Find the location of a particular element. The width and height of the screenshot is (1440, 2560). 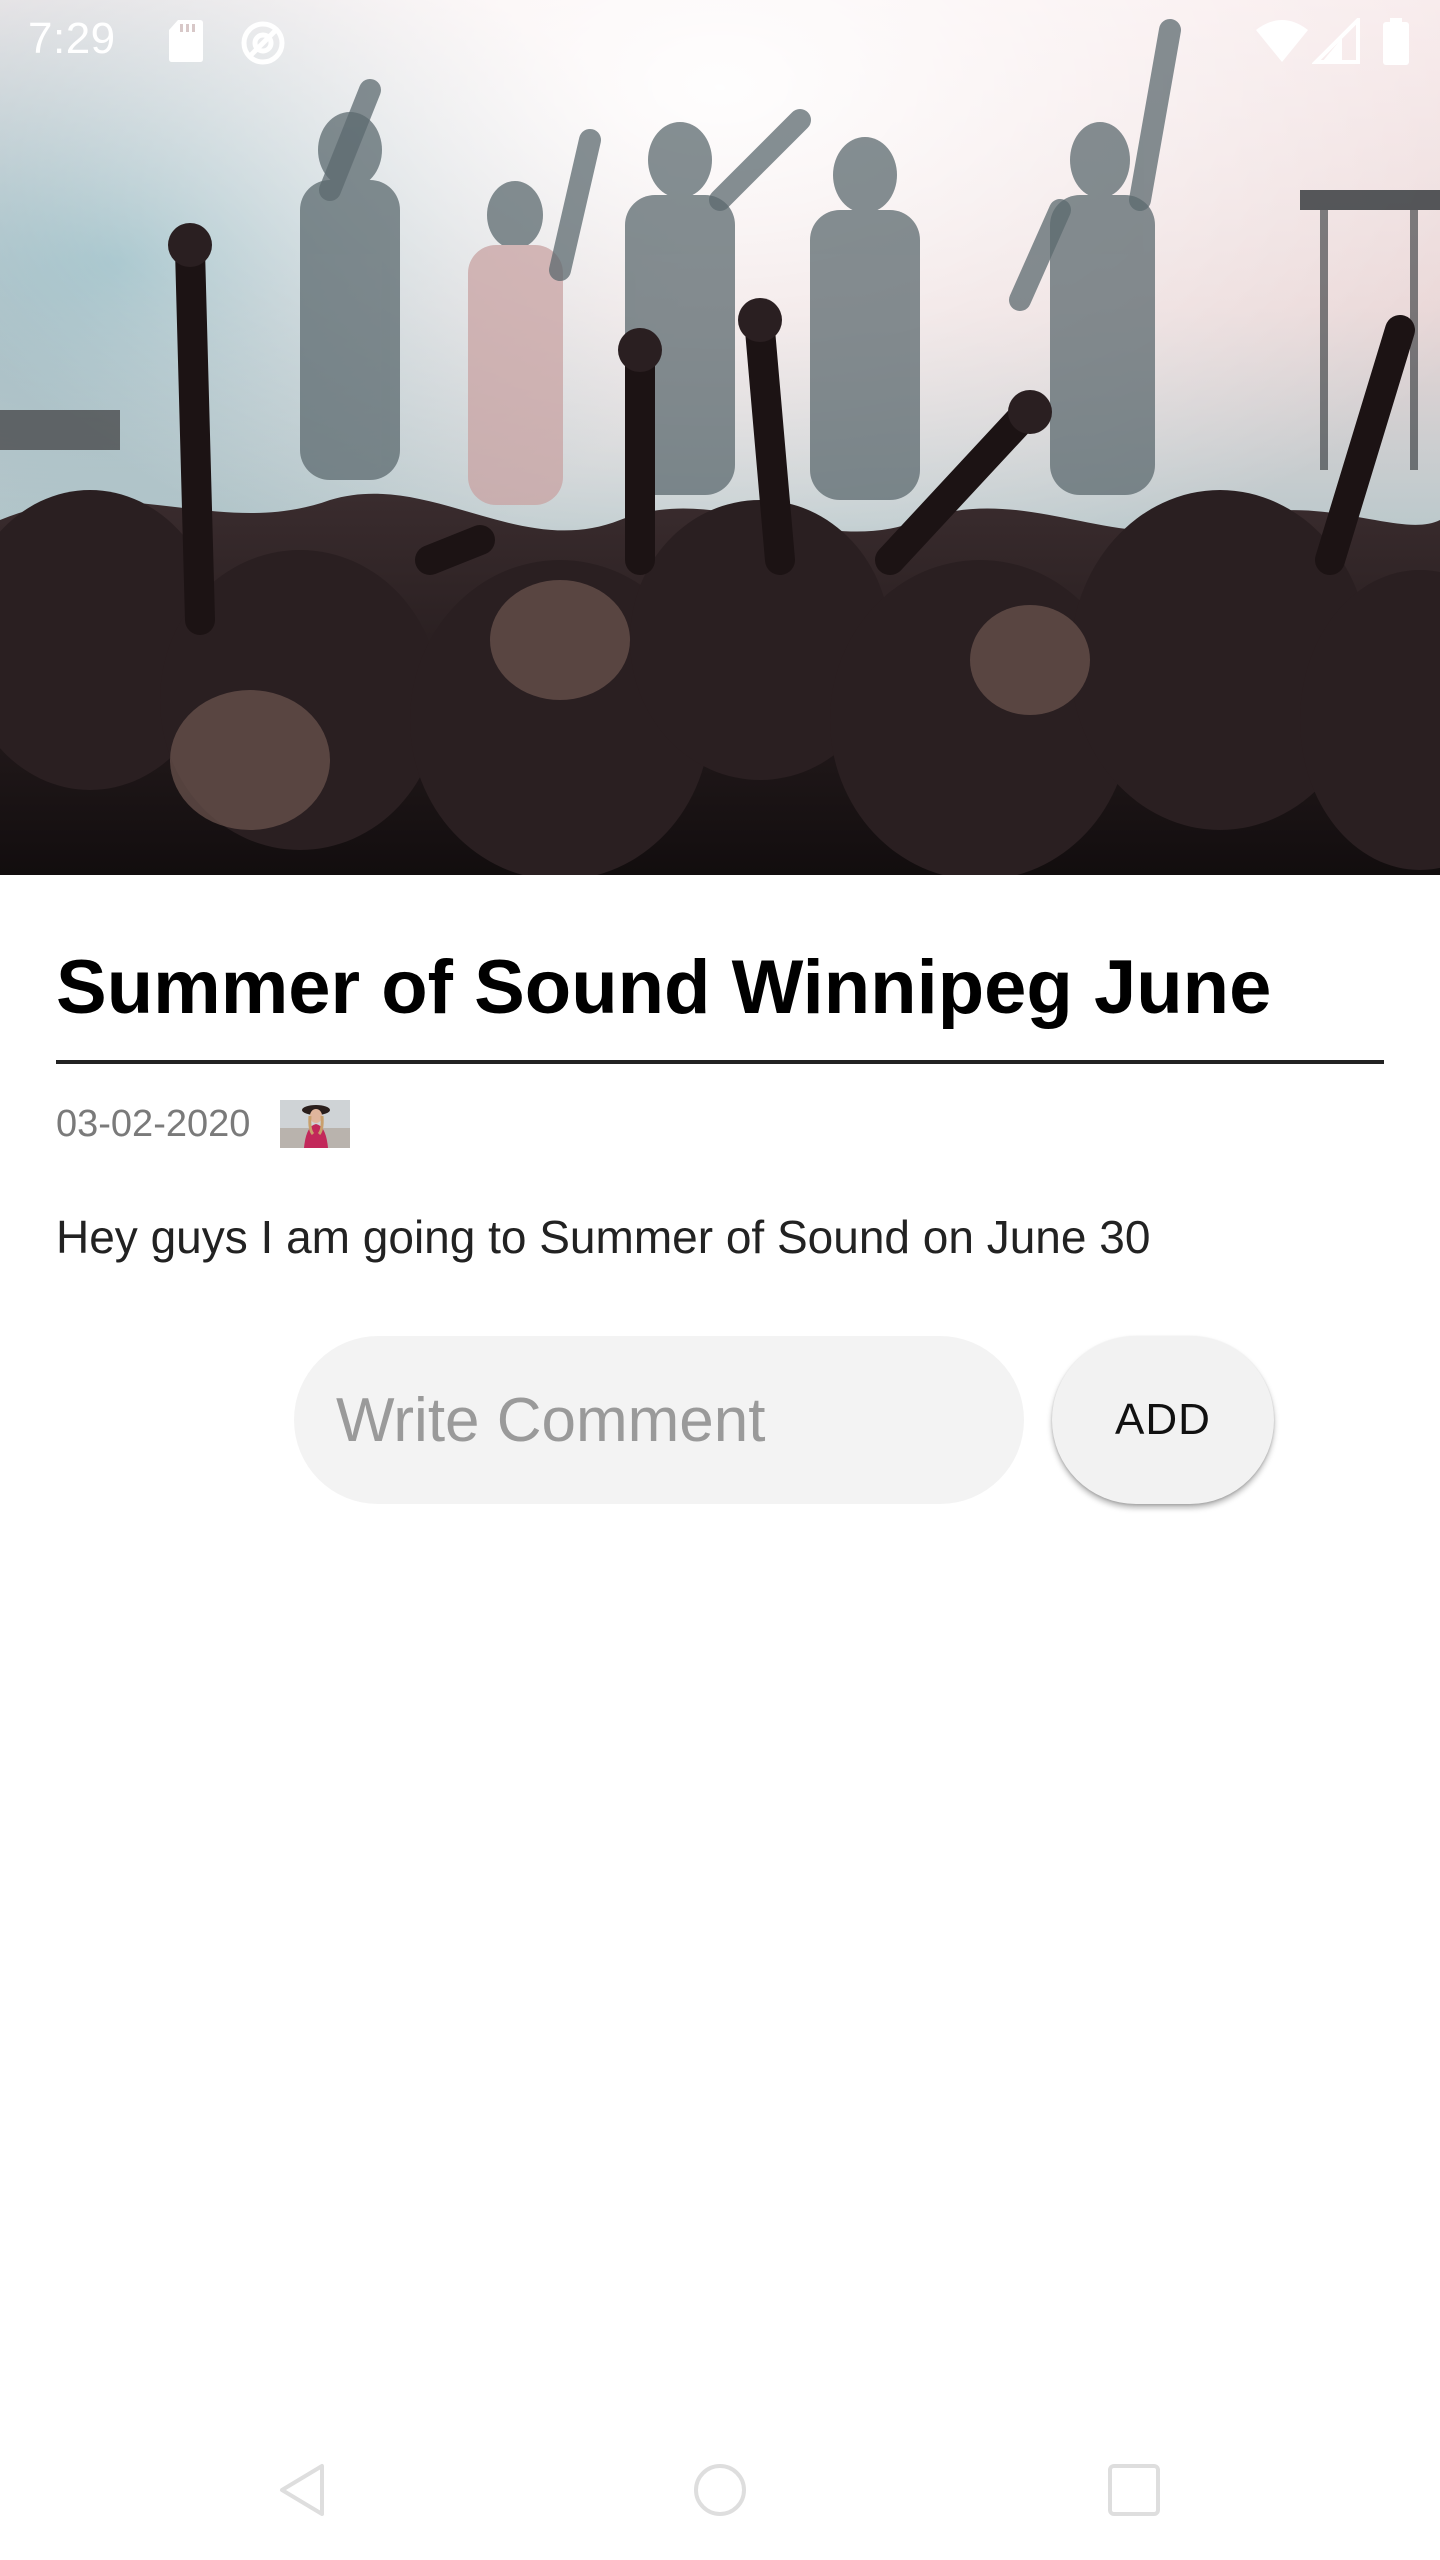

navigation-bar is located at coordinates (720, 2490).